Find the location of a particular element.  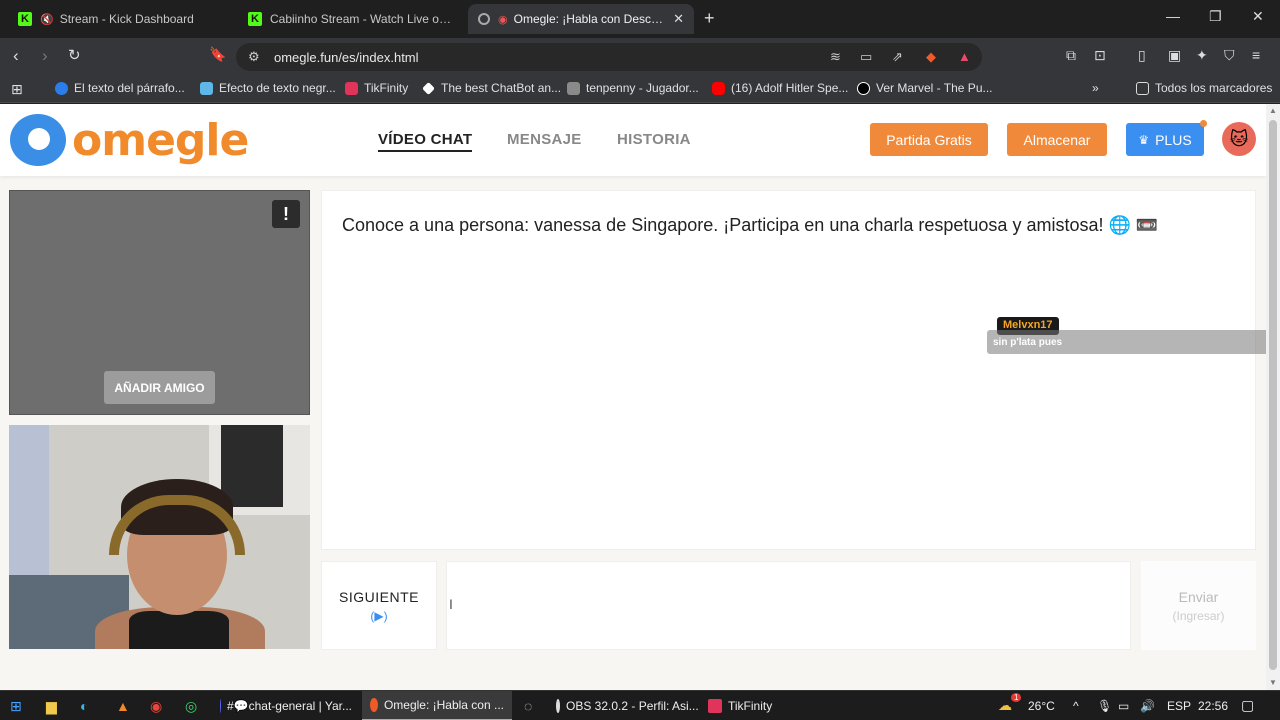

windows-start-icon: ⊞ is located at coordinates (16, 706).